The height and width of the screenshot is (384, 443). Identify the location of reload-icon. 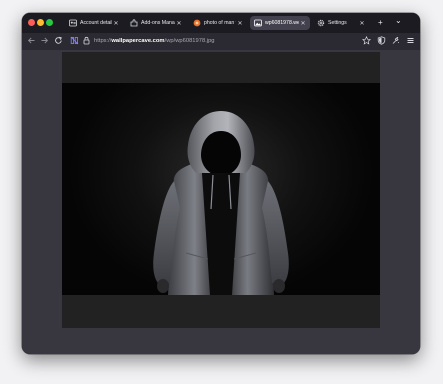
(58, 41).